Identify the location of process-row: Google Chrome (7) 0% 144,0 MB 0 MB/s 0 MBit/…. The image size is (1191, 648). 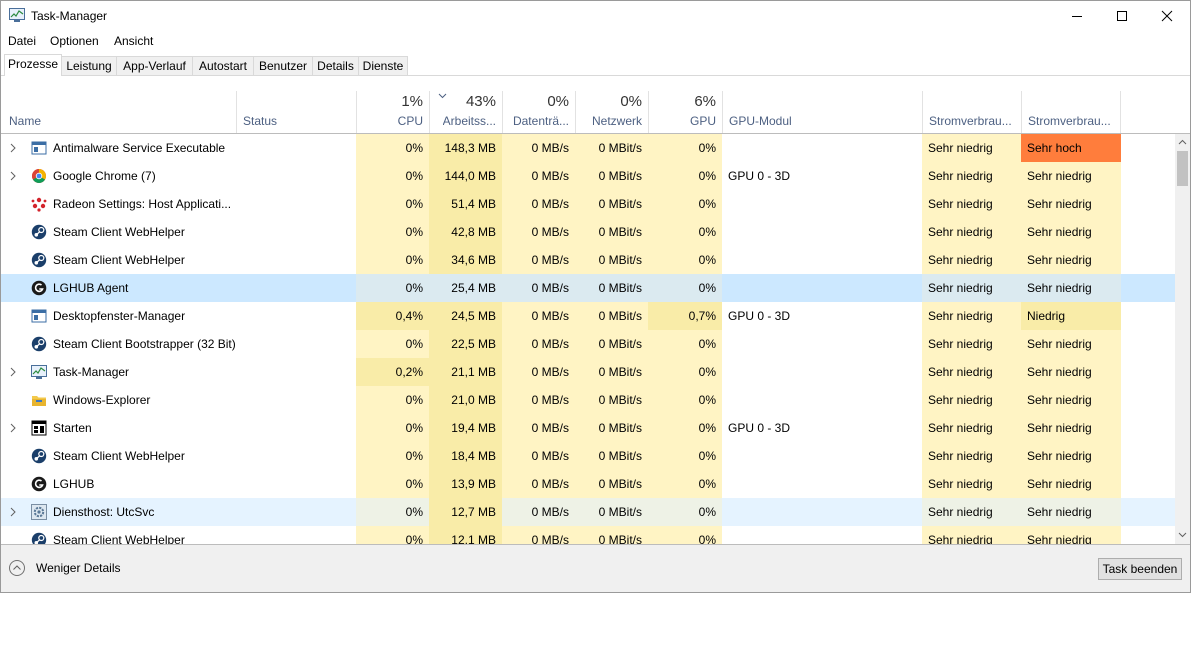
(588, 176).